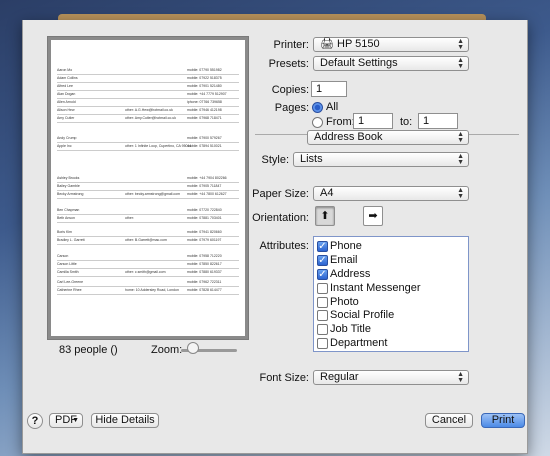 This screenshot has height=456, width=550. What do you see at coordinates (64, 232) in the screenshot?
I see `contact-name: Boris Kim` at bounding box center [64, 232].